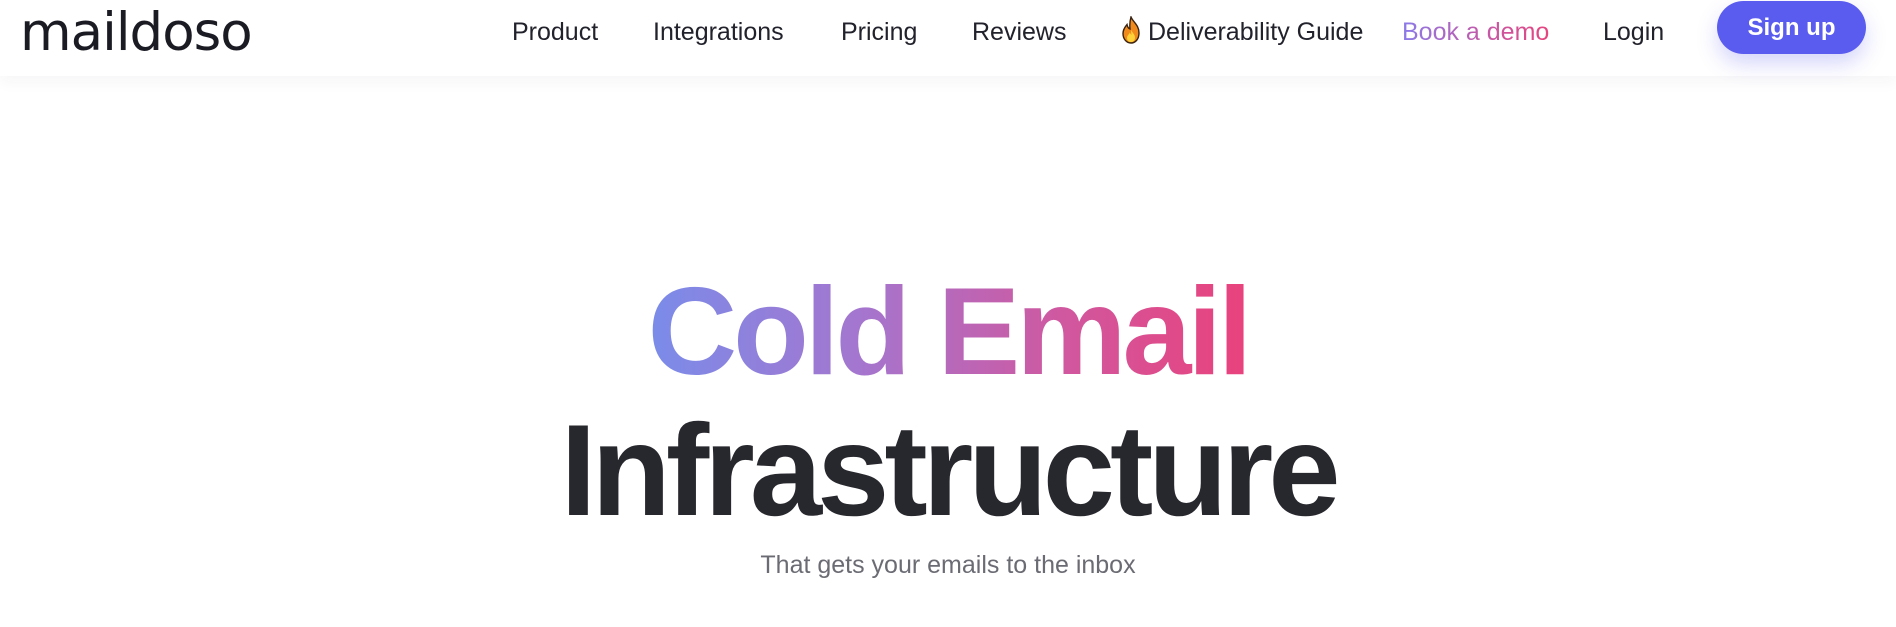  Describe the element at coordinates (1256, 32) in the screenshot. I see `nav-deliverability-guide-label: Deliverability Guide` at that location.